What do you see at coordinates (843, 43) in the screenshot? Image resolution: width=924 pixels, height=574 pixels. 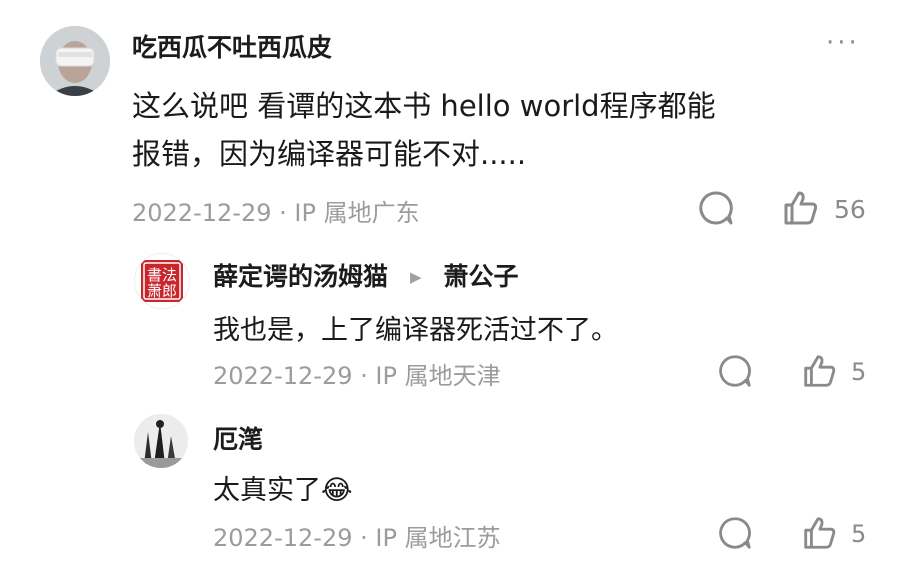 I see `more-options-icon: ···` at bounding box center [843, 43].